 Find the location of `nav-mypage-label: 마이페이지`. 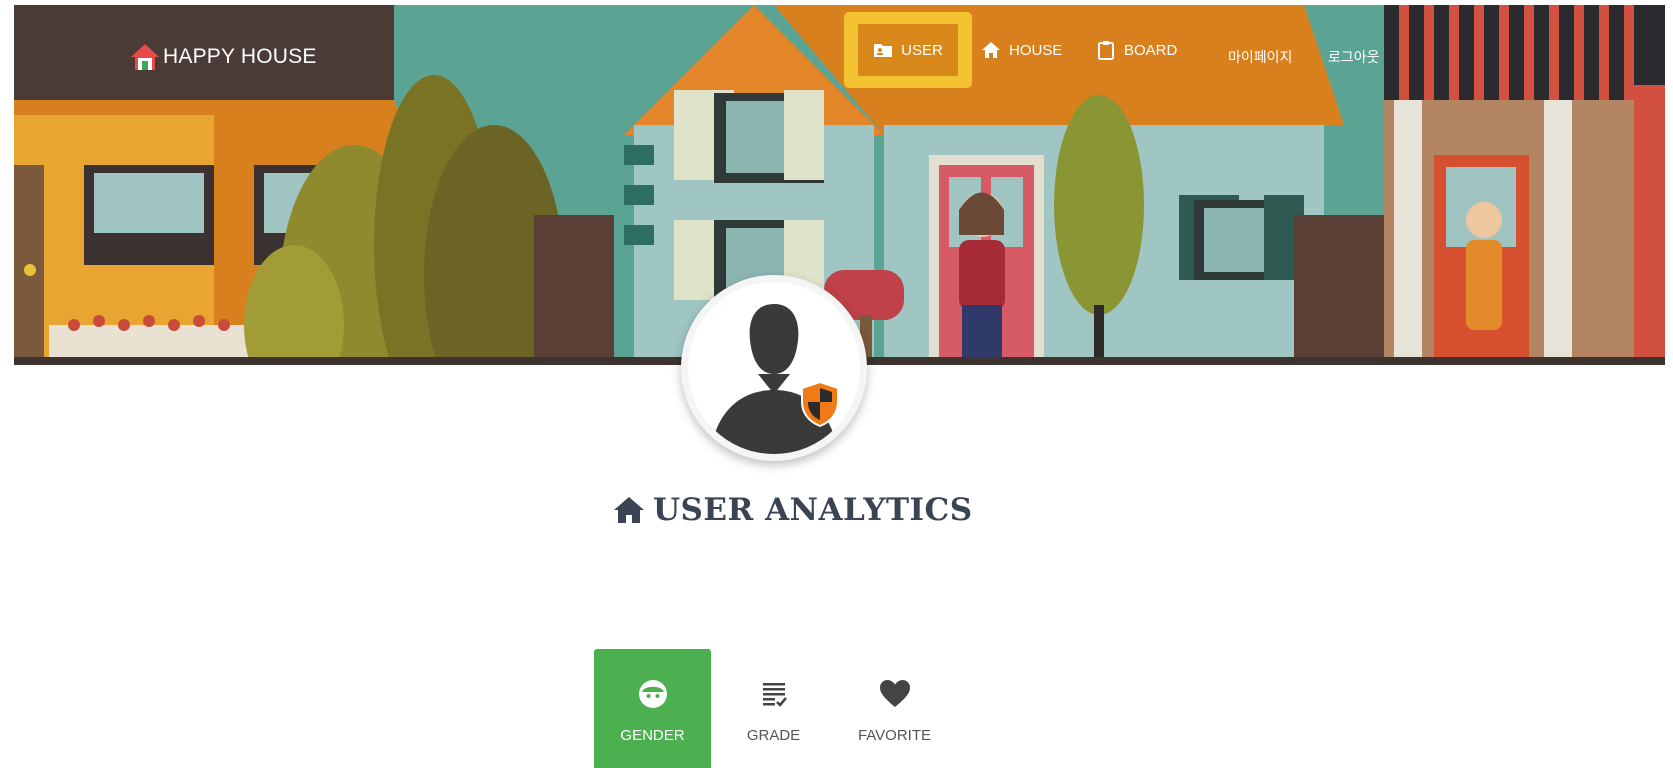

nav-mypage-label: 마이페이지 is located at coordinates (1260, 57).